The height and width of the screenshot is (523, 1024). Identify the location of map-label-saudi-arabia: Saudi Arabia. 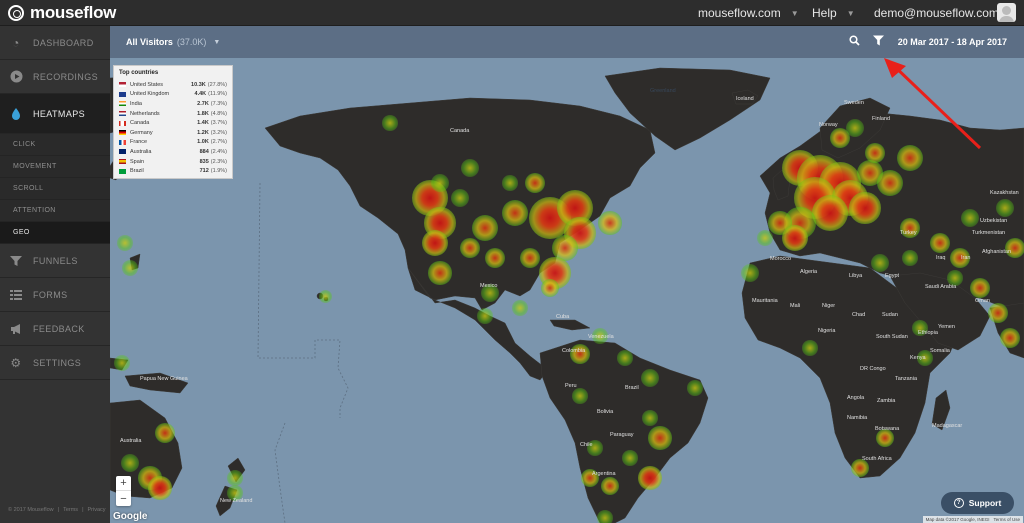
(941, 287).